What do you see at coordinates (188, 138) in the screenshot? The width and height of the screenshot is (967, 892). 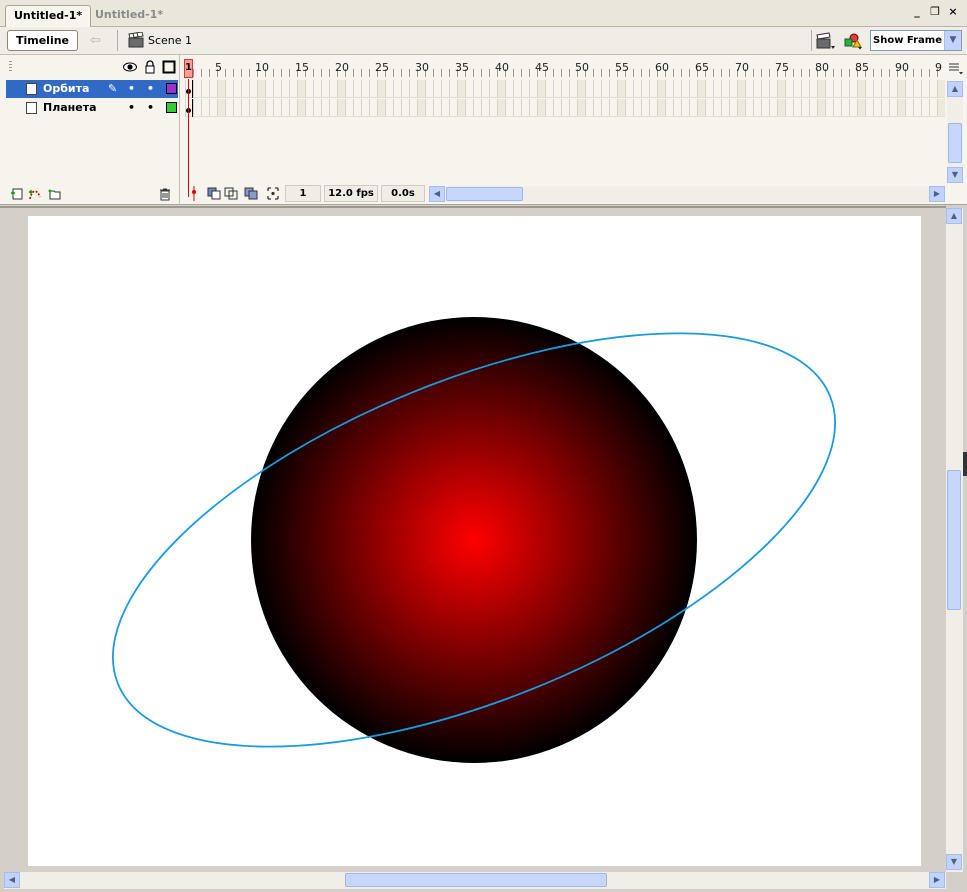 I see `playhead-line` at bounding box center [188, 138].